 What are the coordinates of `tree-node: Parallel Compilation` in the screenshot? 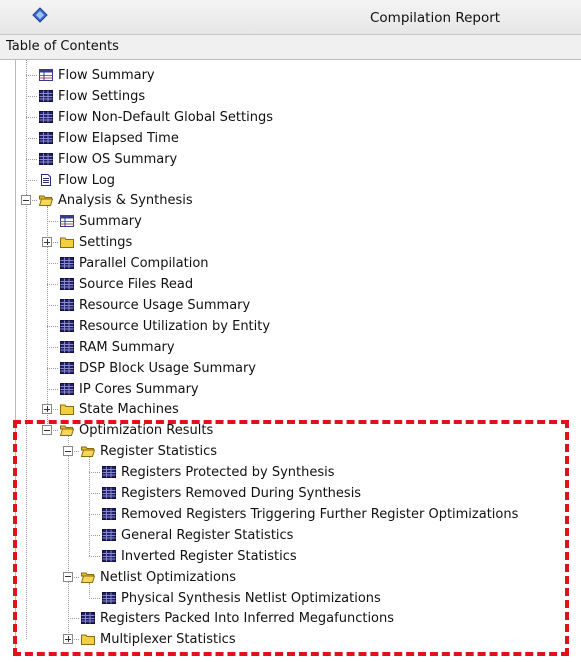 It's located at (296, 263).